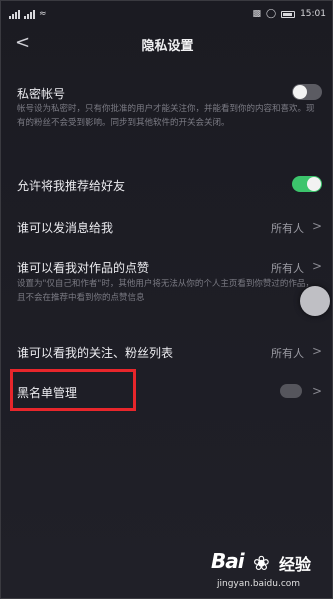  Describe the element at coordinates (71, 186) in the screenshot. I see `recommend-to-friends-label: 允许将我推荐给好友` at that location.